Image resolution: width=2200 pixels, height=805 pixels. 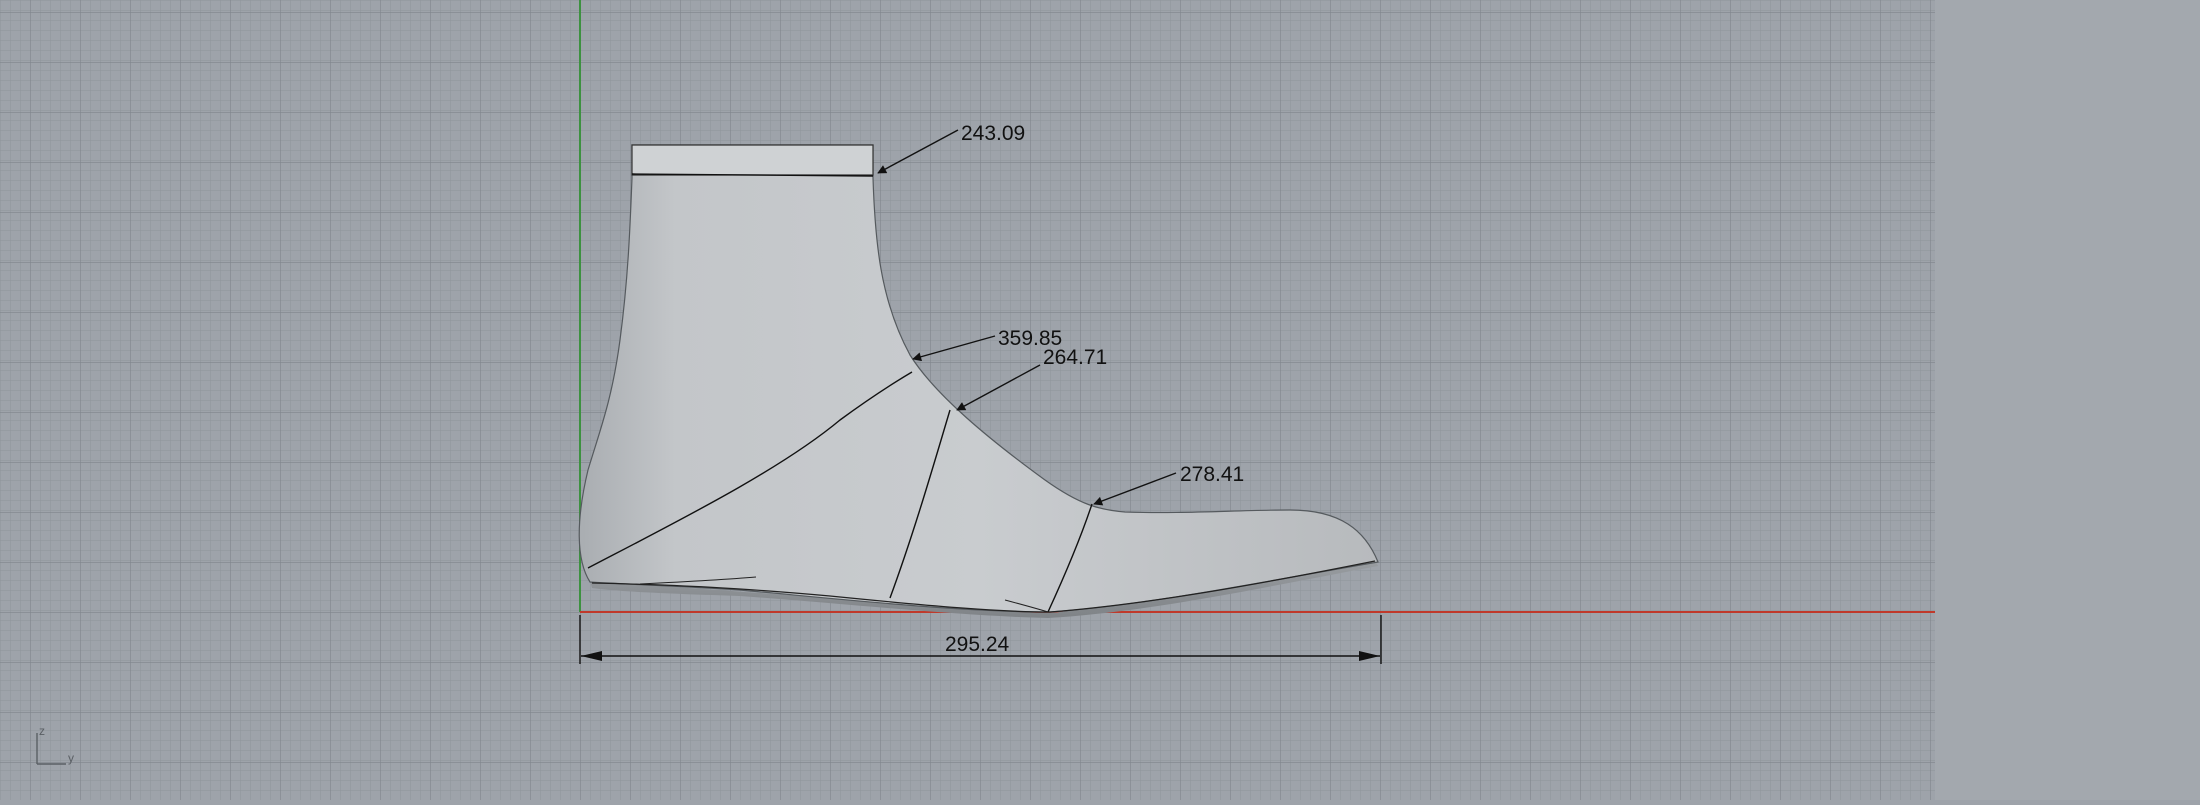 I want to click on triad-y-label: y, so click(x=71, y=758).